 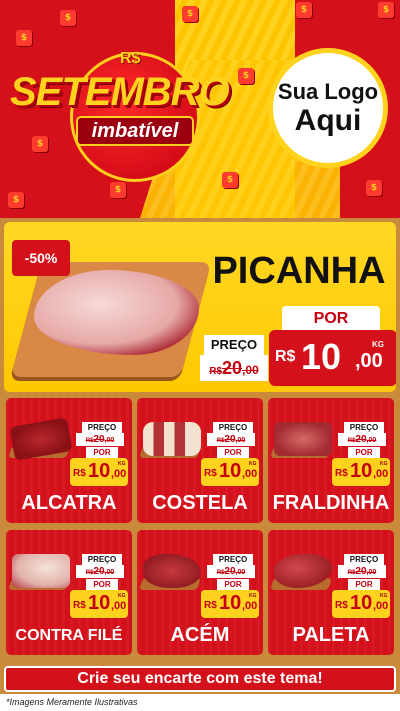 What do you see at coordinates (135, 131) in the screenshot?
I see `campaign-subtitle: imbatível` at bounding box center [135, 131].